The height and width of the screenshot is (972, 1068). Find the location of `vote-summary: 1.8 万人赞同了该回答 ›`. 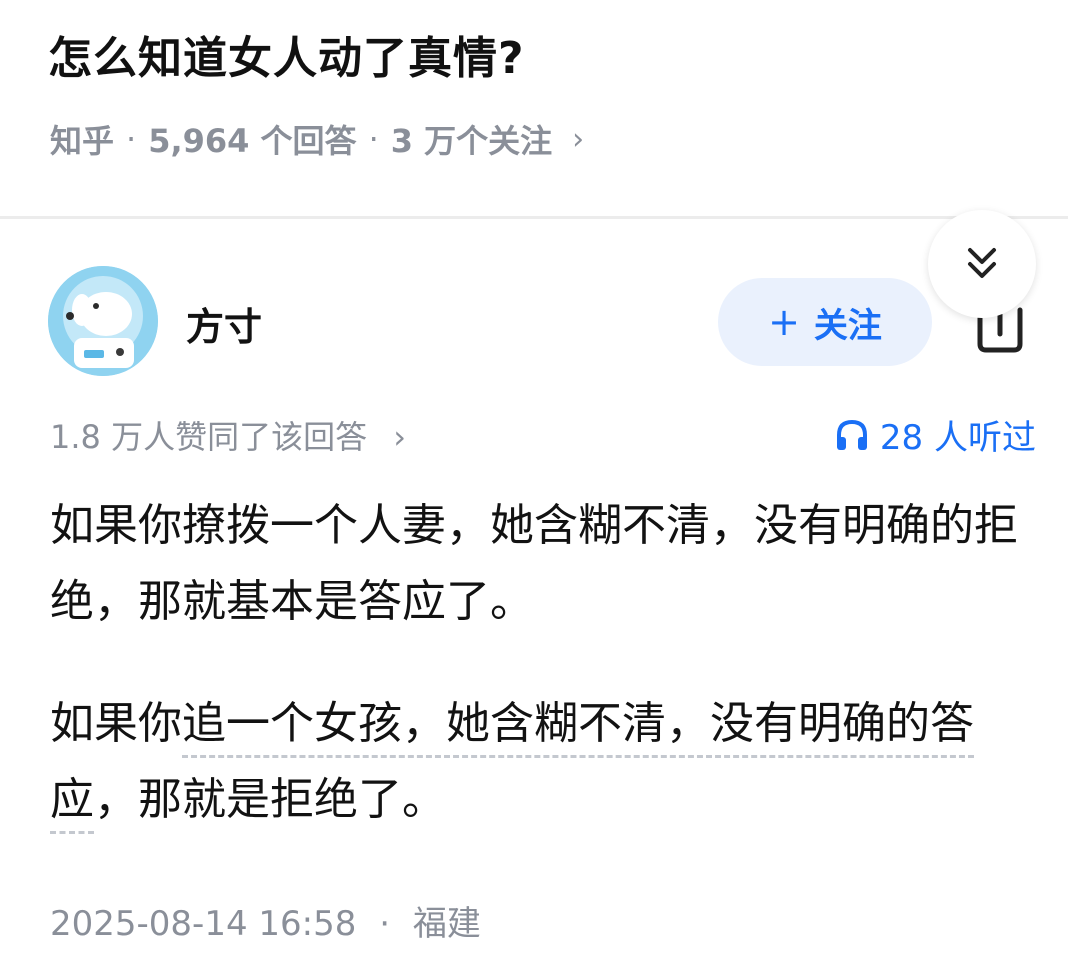

vote-summary: 1.8 万人赞同了该回答 › is located at coordinates (228, 435).